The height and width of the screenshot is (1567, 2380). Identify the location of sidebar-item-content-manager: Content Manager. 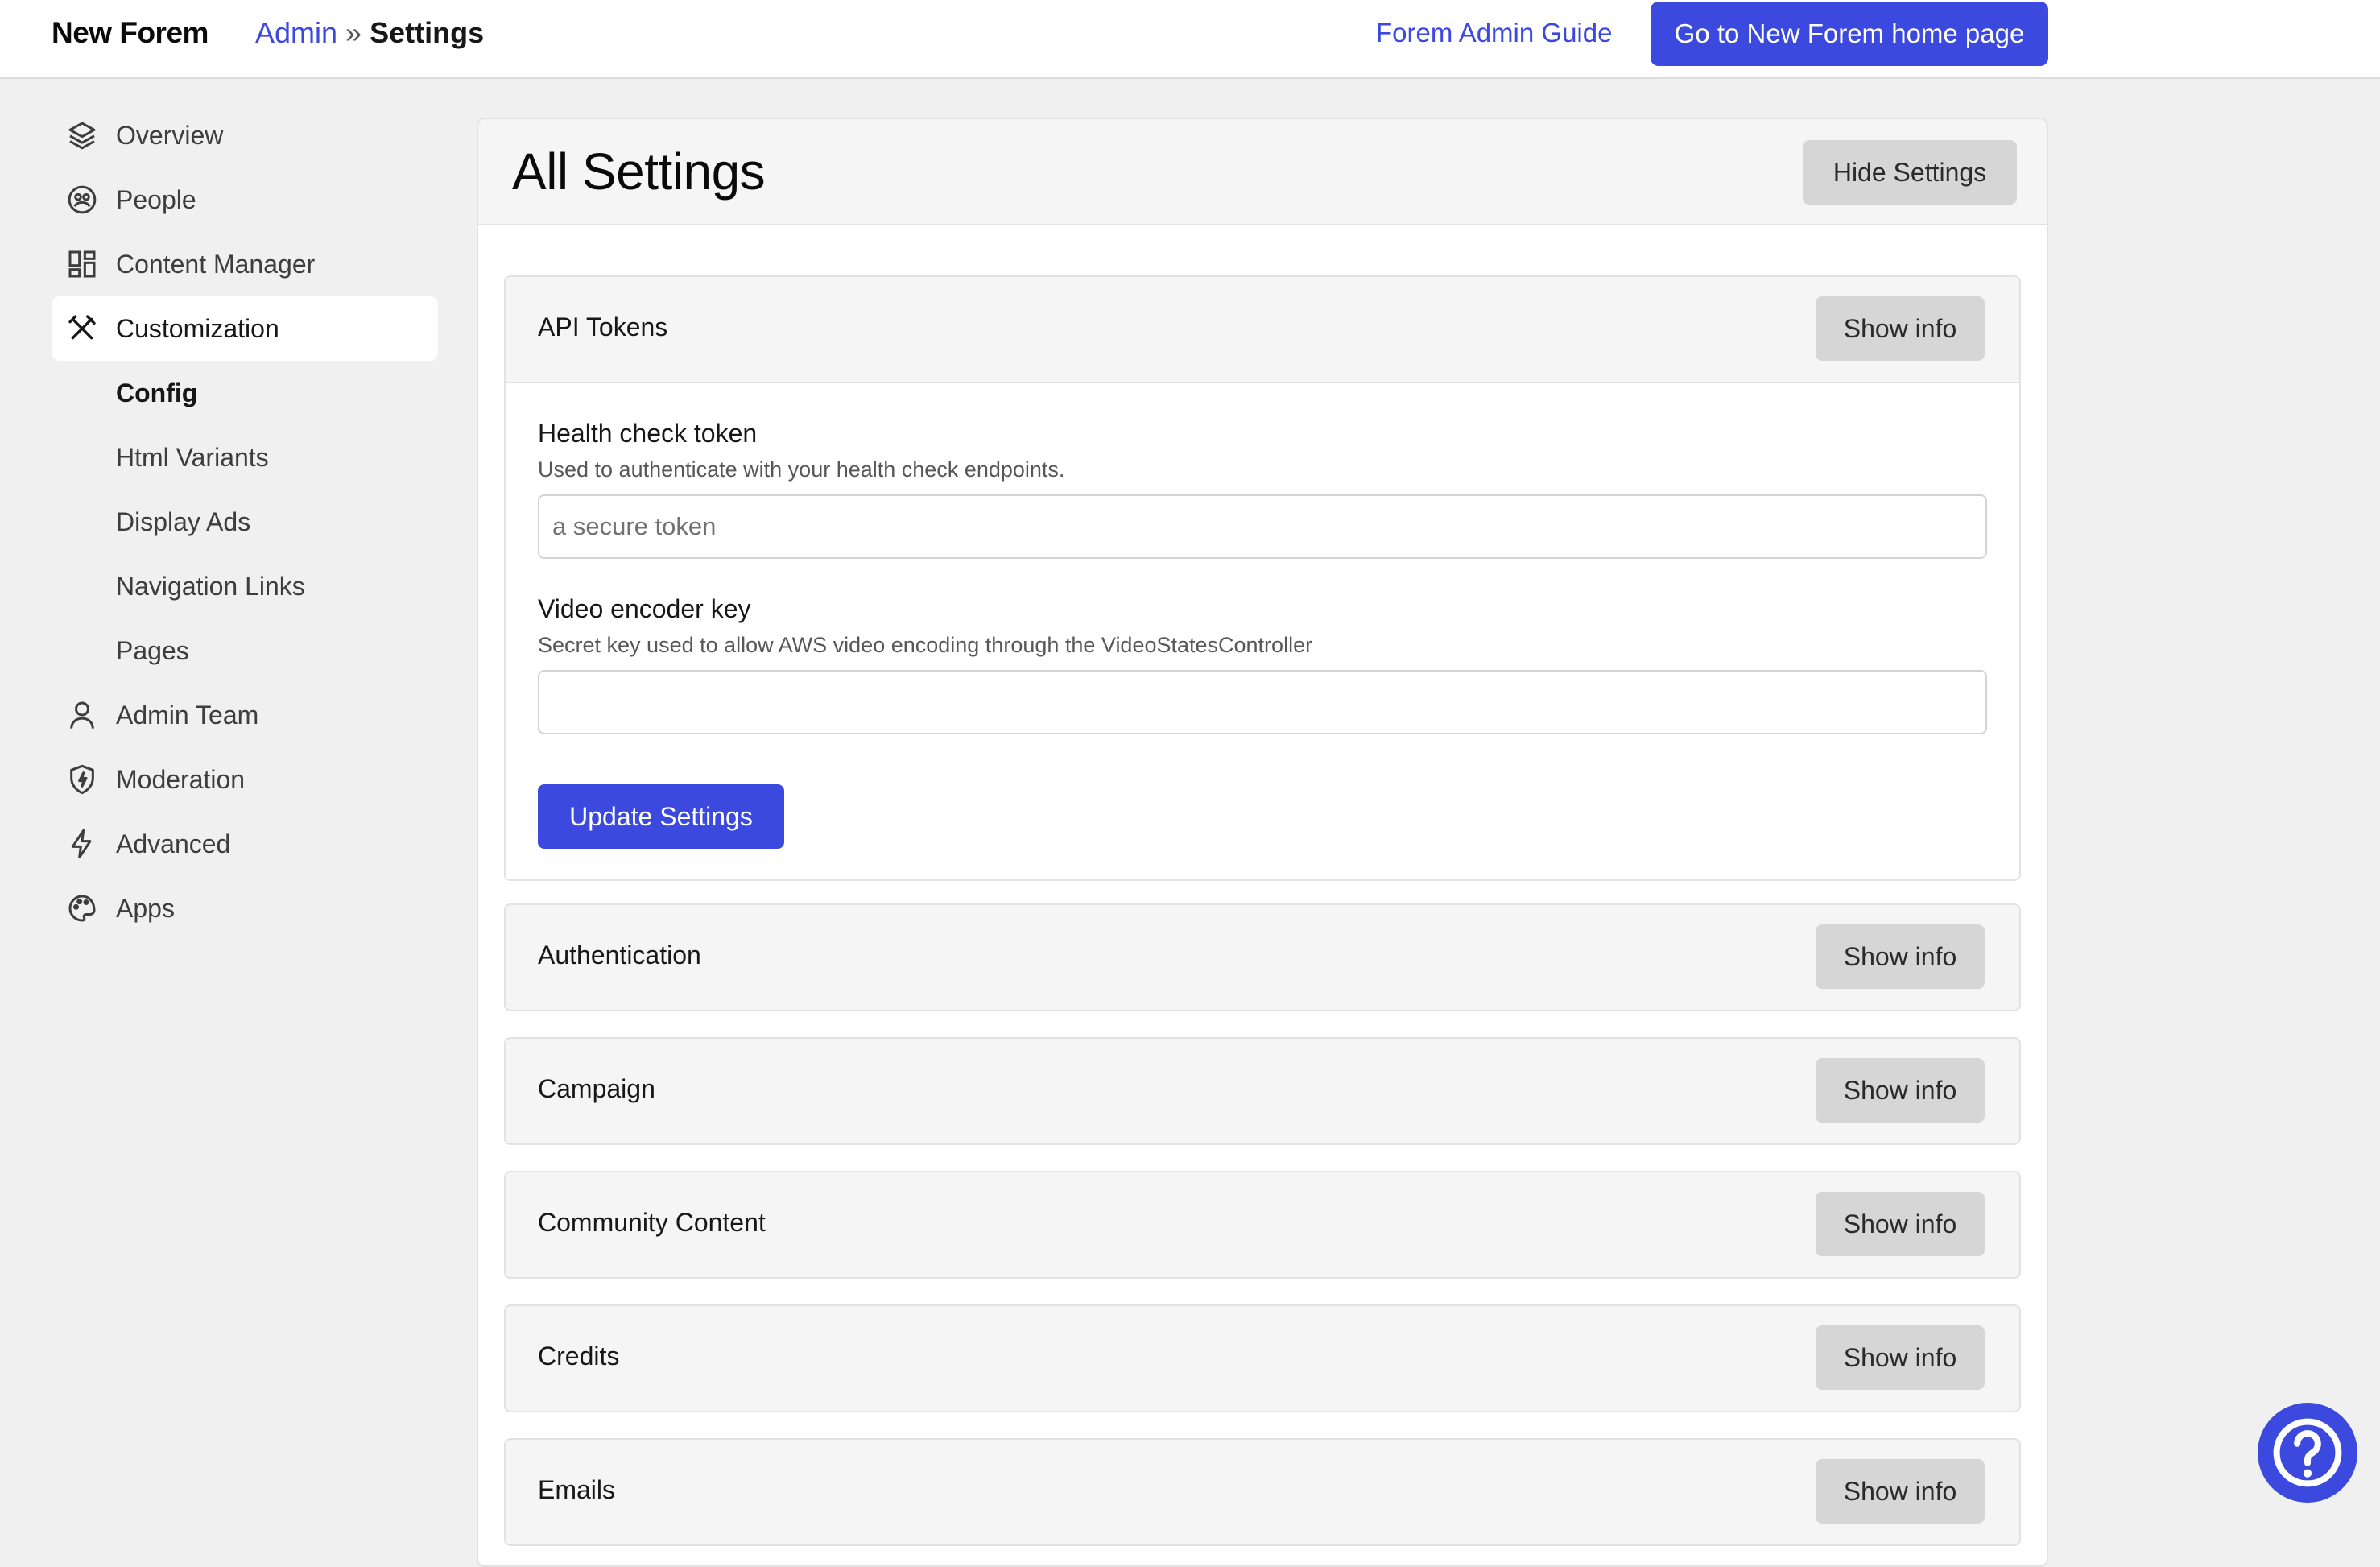
(245, 264).